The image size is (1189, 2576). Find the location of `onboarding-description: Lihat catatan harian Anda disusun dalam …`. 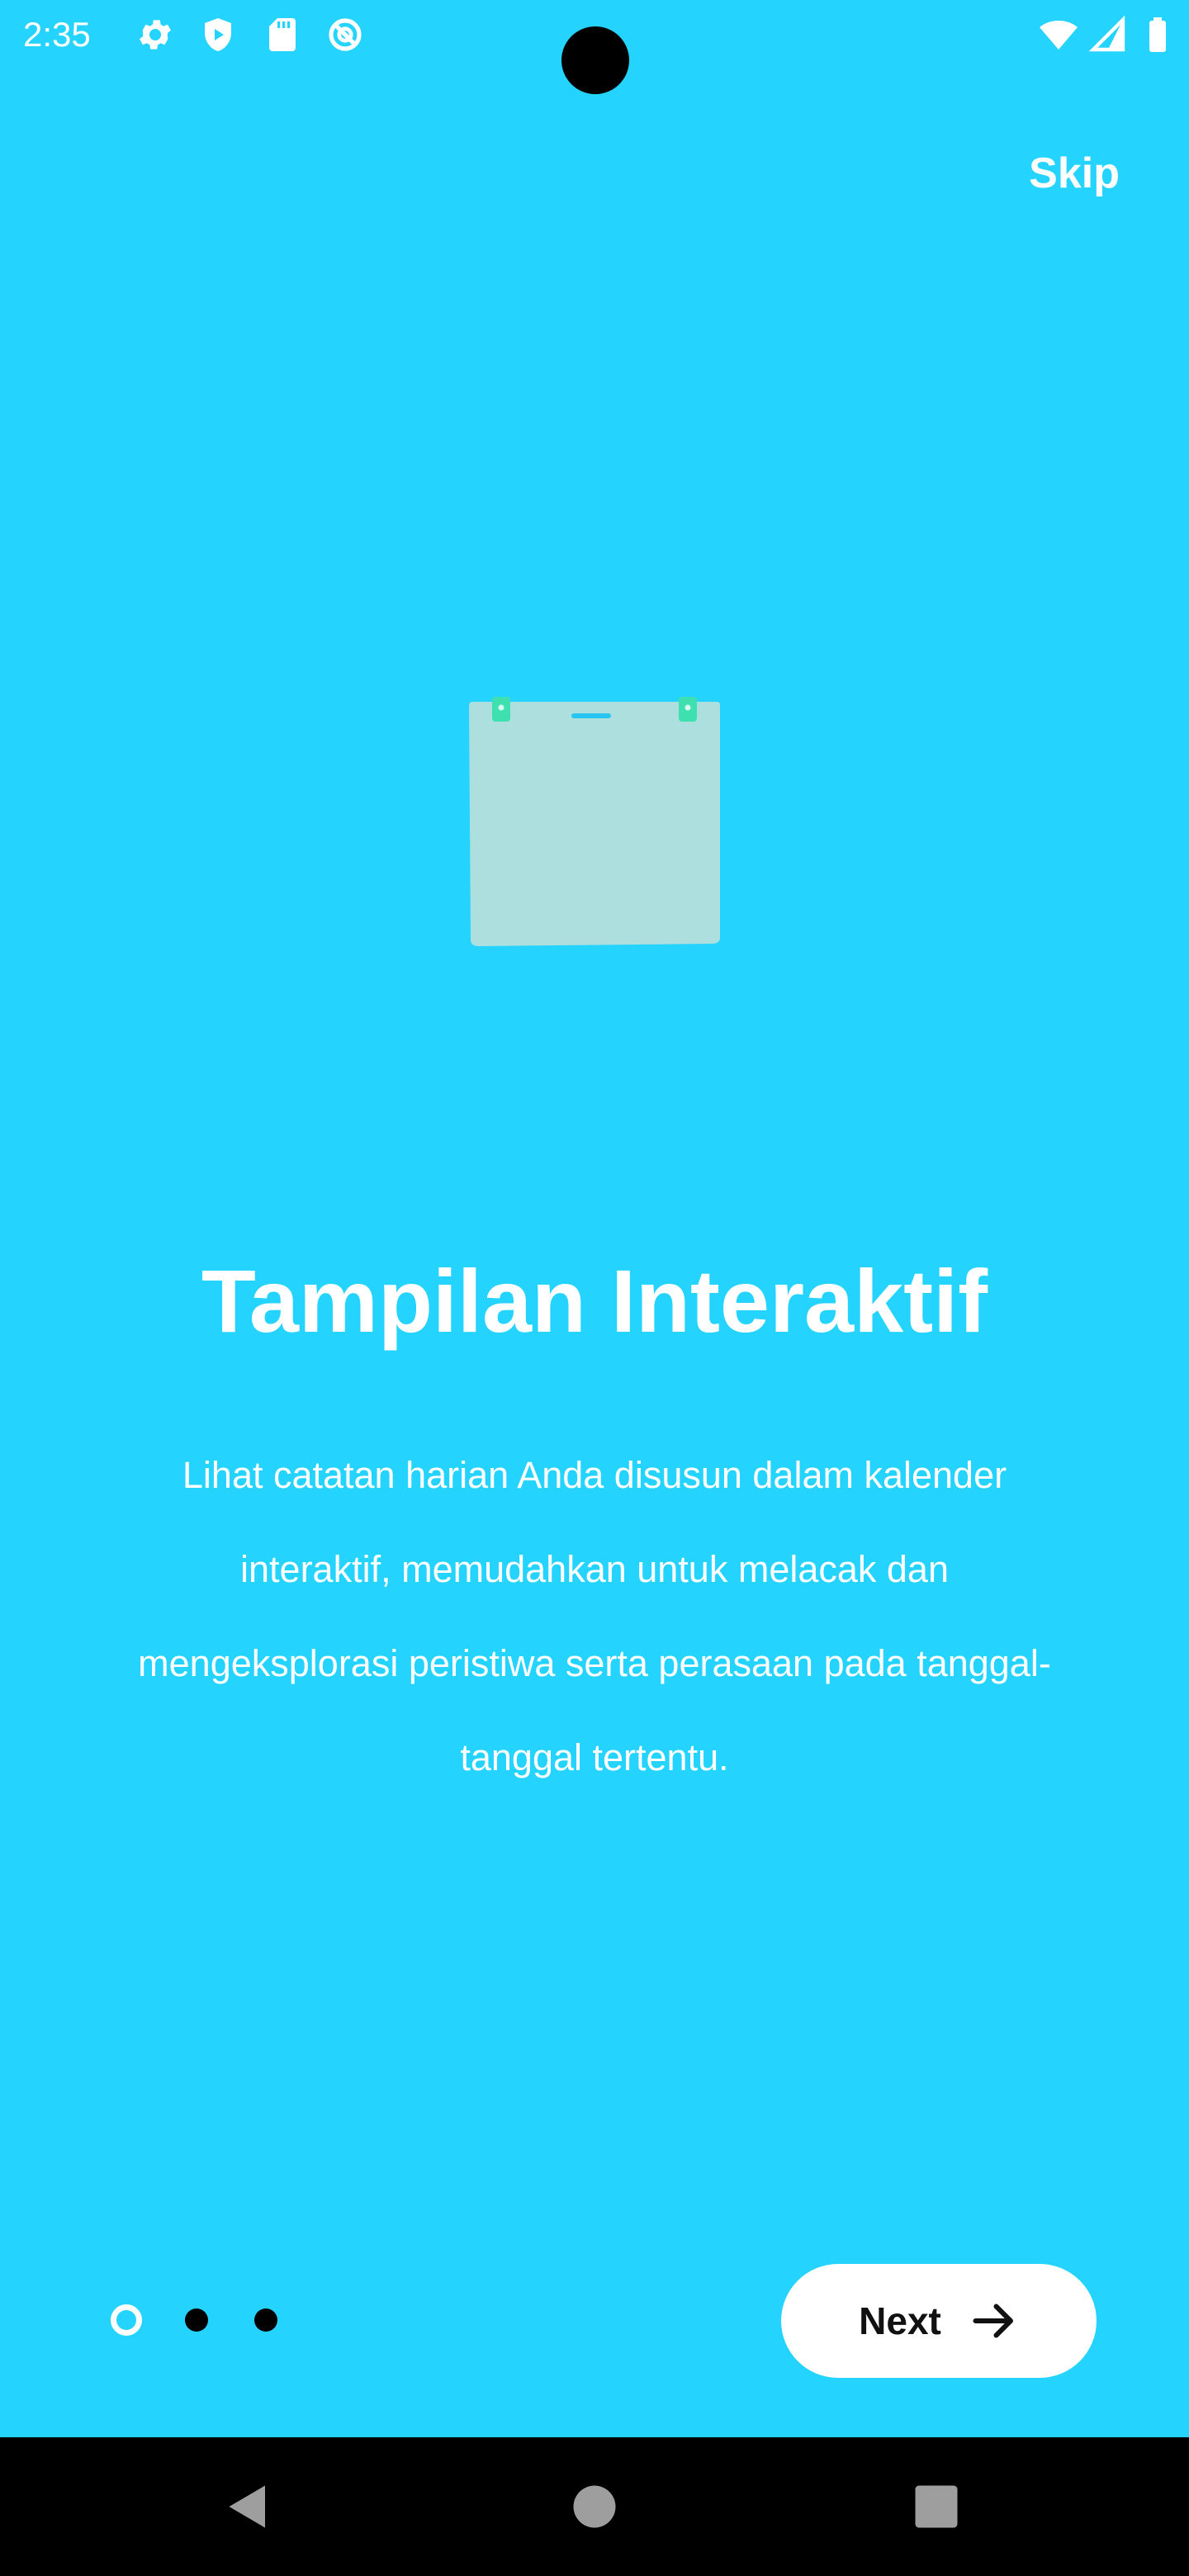

onboarding-description: Lihat catatan harian Anda disusun dalam … is located at coordinates (594, 1616).